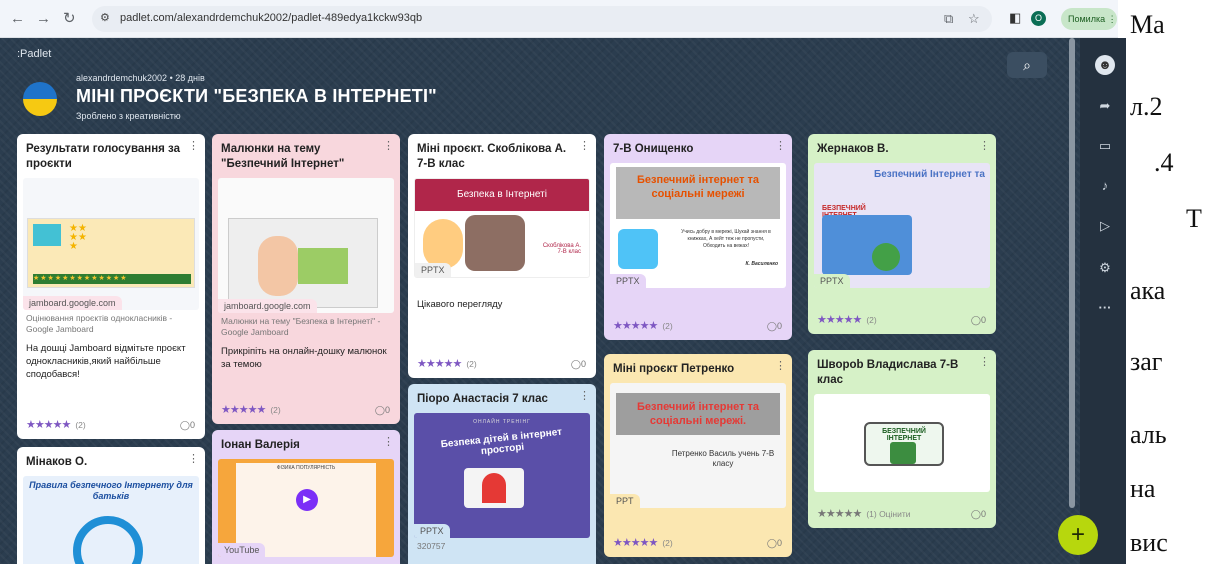 The height and width of the screenshot is (564, 1208). I want to click on slide-preview: БЕЗПЕЧНИЙ ІНТЕРНЕТ, so click(902, 443).